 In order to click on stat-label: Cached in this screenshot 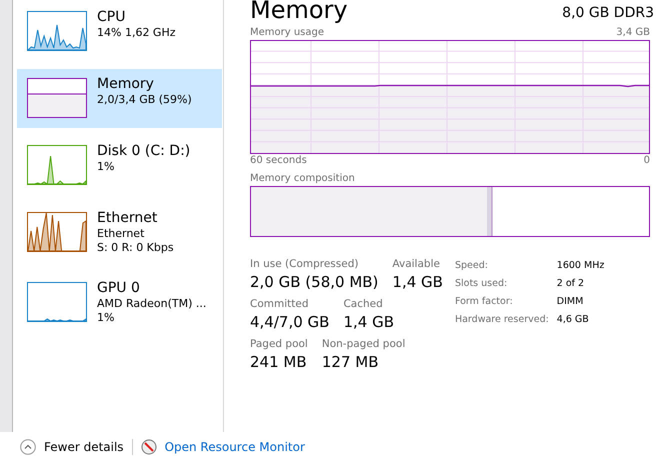, I will do `click(363, 304)`.